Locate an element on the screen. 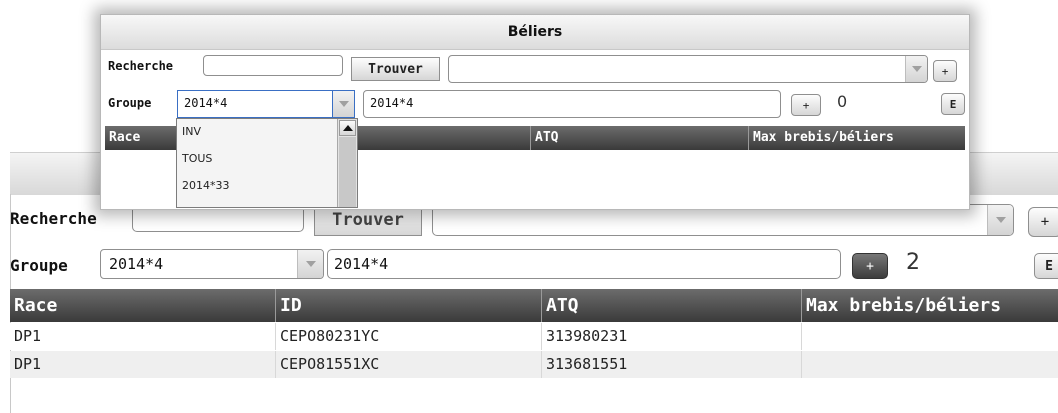 The width and height of the screenshot is (1058, 413). table-cell: 313980231 is located at coordinates (672, 336).